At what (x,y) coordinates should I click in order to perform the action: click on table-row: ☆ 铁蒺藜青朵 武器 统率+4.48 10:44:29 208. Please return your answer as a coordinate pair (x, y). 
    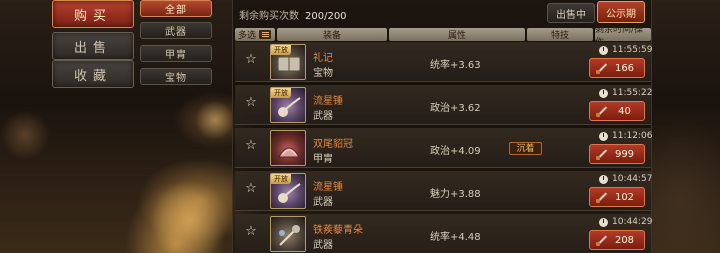
    Looking at the image, I should click on (443, 233).